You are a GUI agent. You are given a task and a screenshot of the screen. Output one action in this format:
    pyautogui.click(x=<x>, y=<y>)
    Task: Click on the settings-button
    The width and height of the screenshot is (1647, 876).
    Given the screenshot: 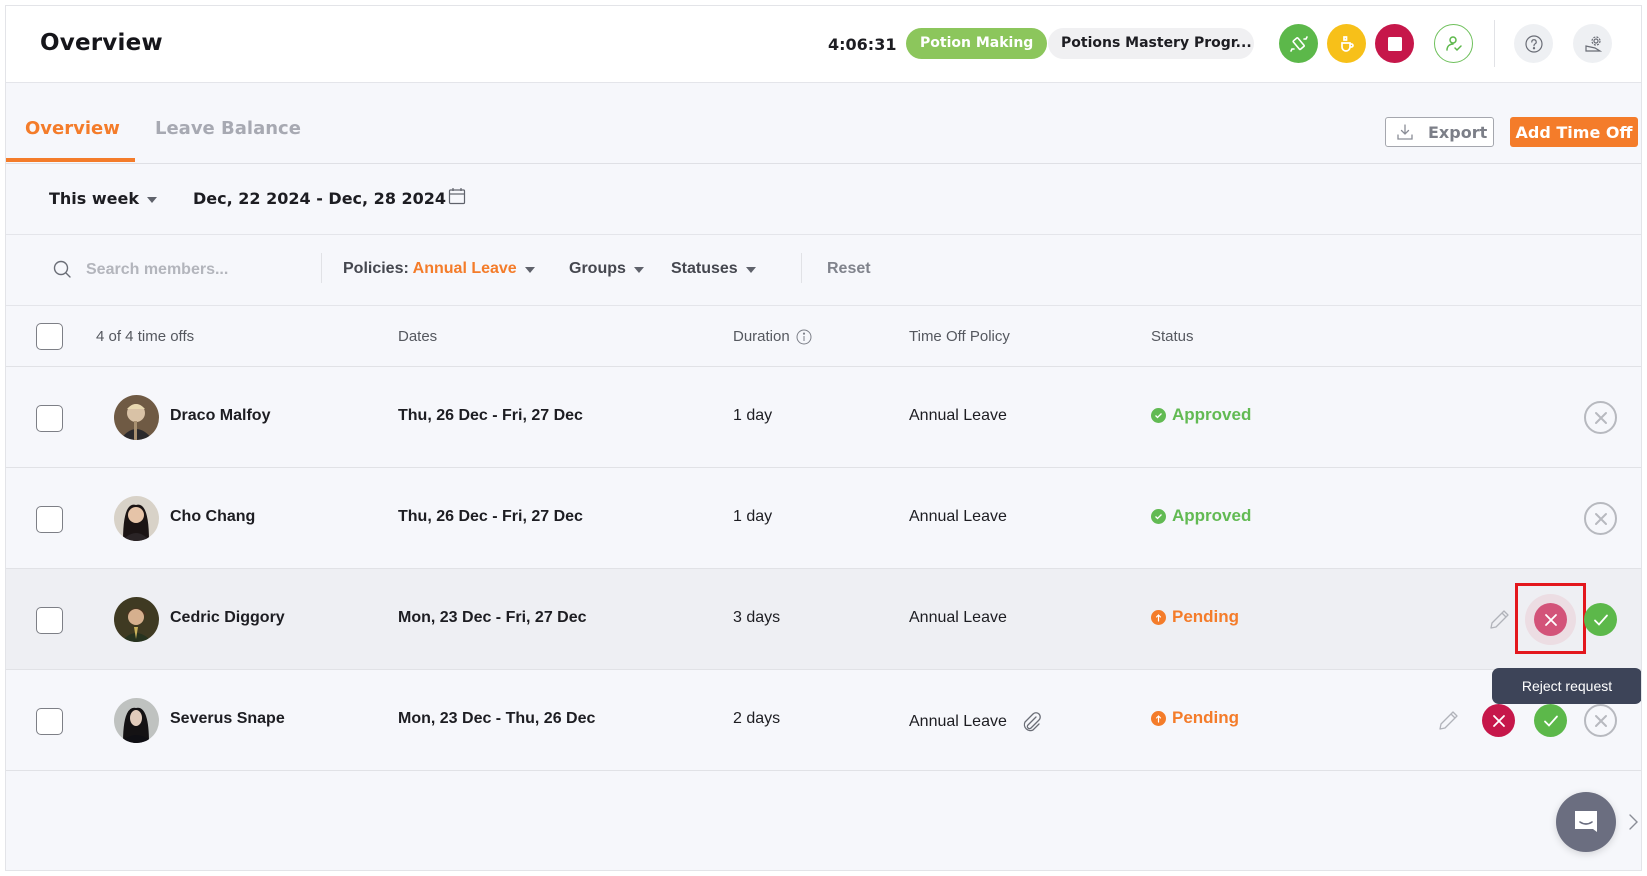 What is the action you would take?
    pyautogui.click(x=1592, y=43)
    